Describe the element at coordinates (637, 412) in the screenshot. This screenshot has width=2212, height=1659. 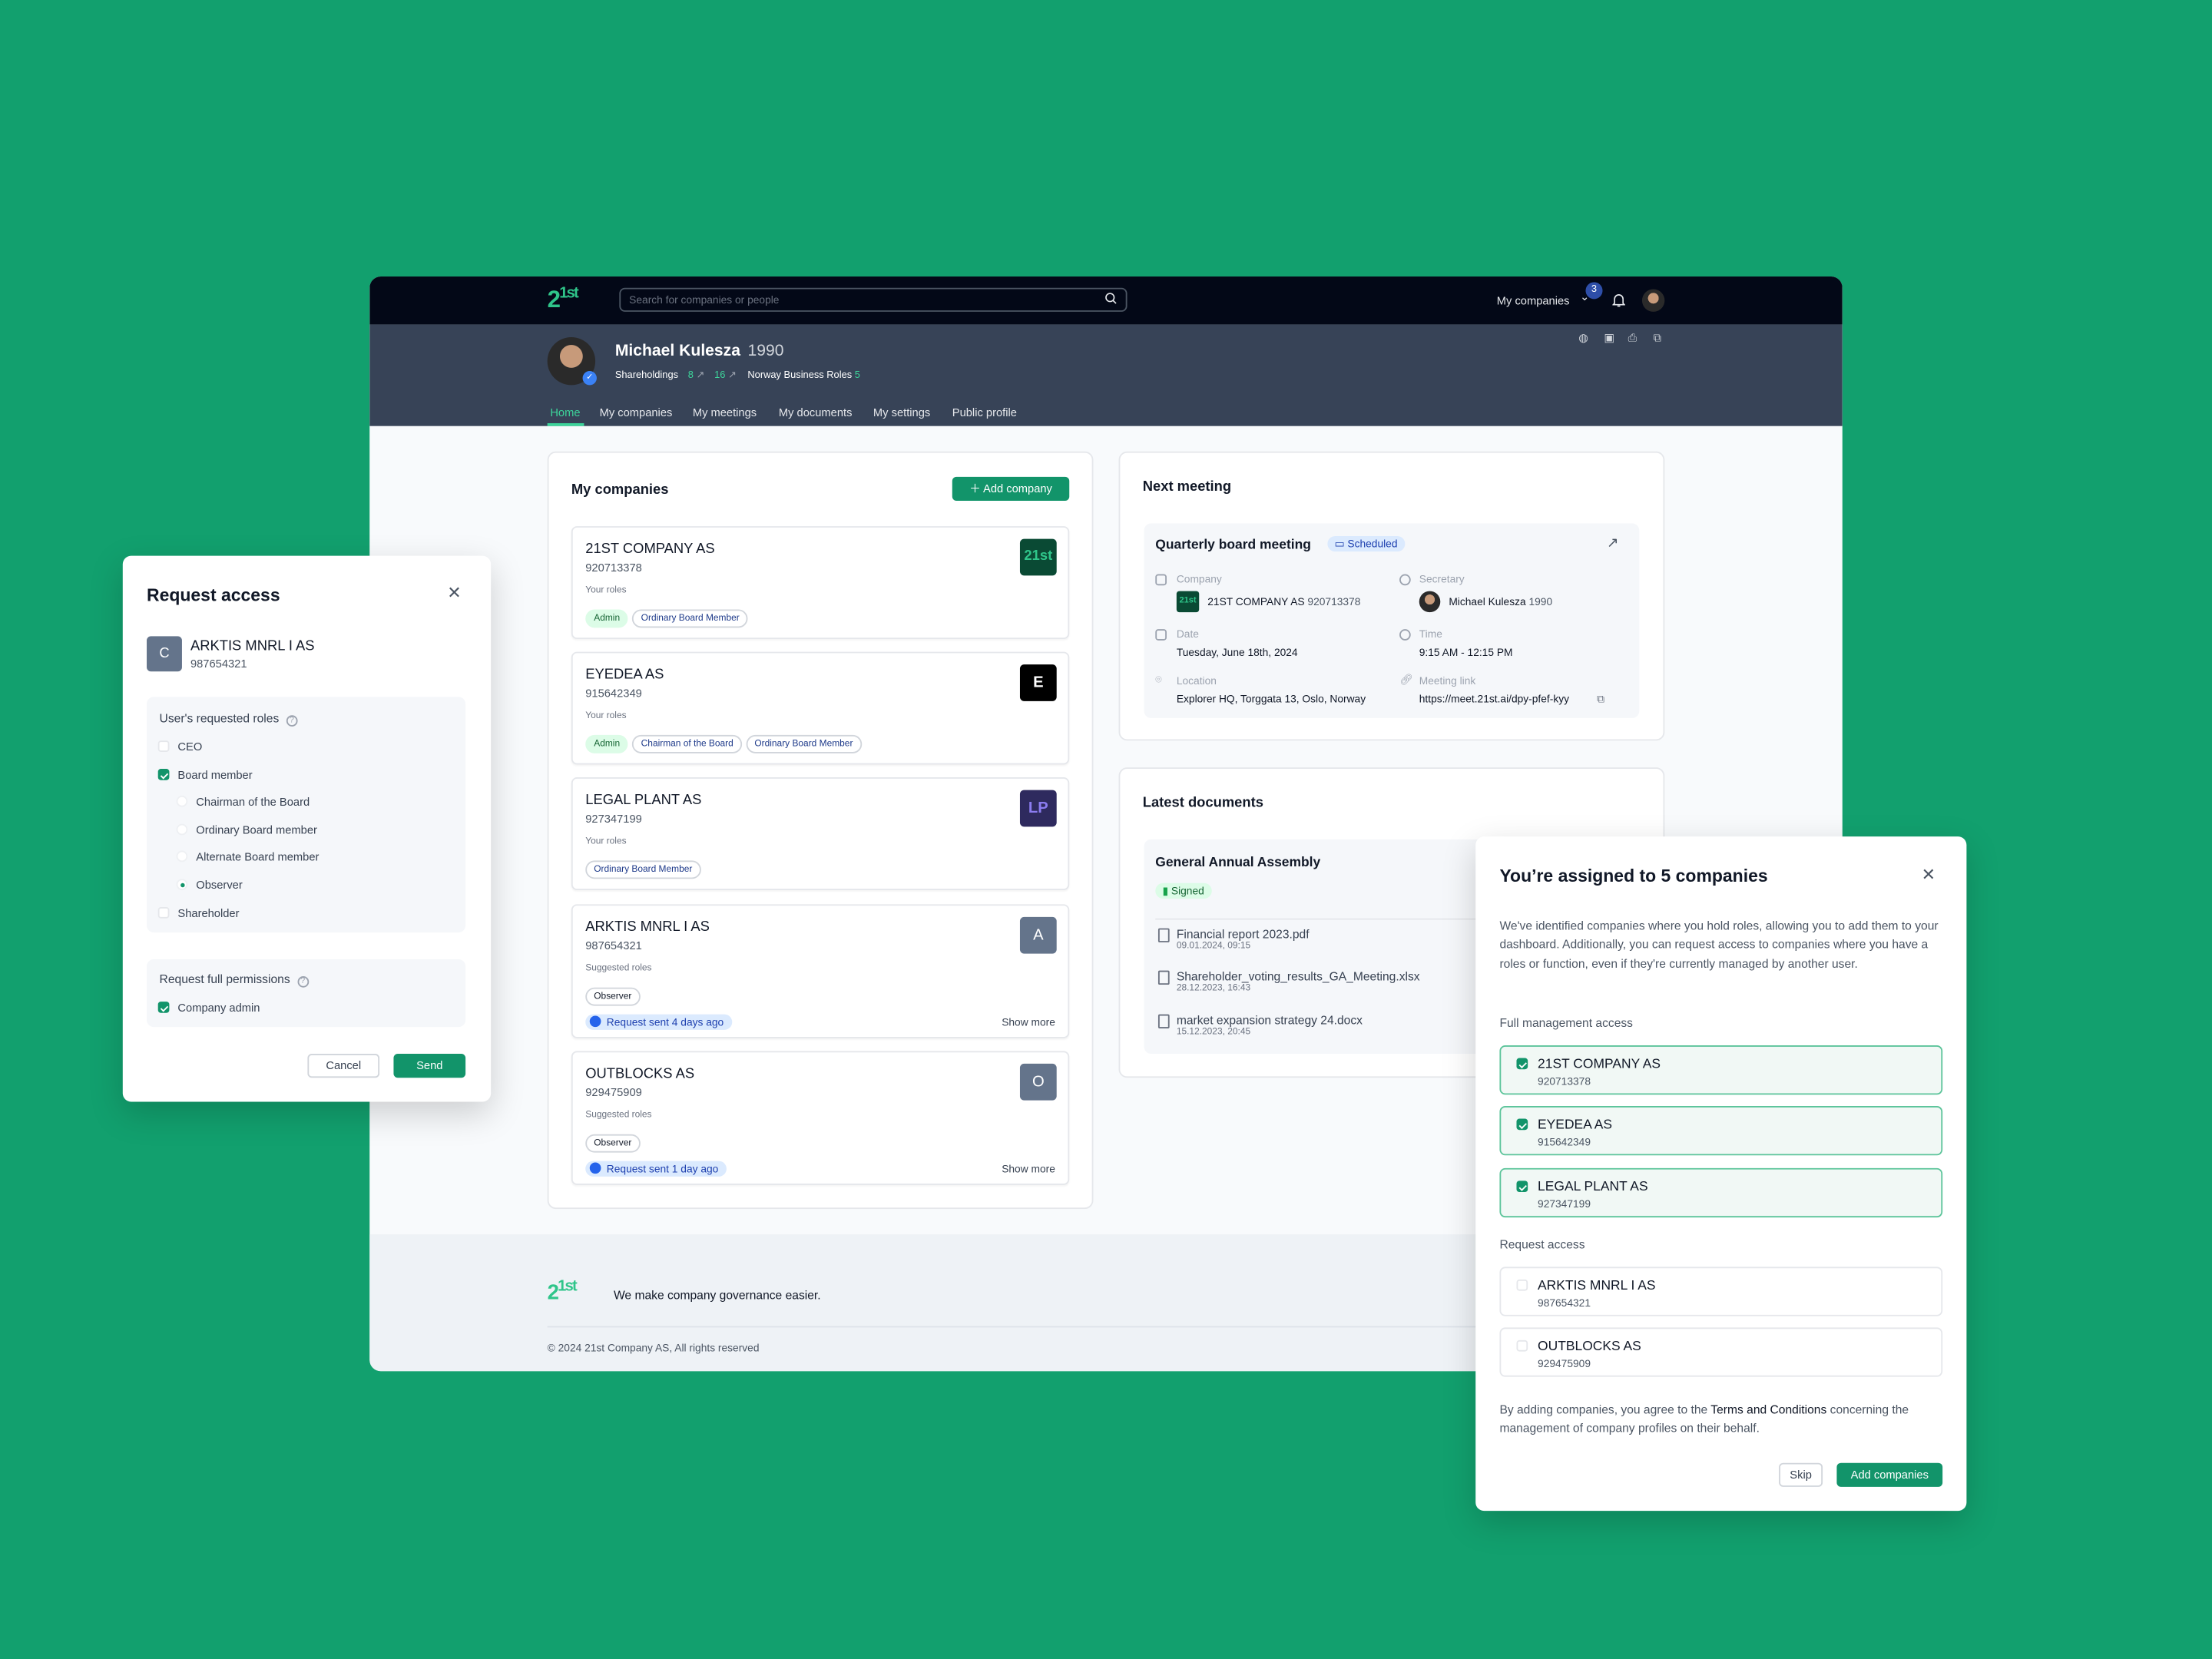
I see `tab-my-companies: My companies` at that location.